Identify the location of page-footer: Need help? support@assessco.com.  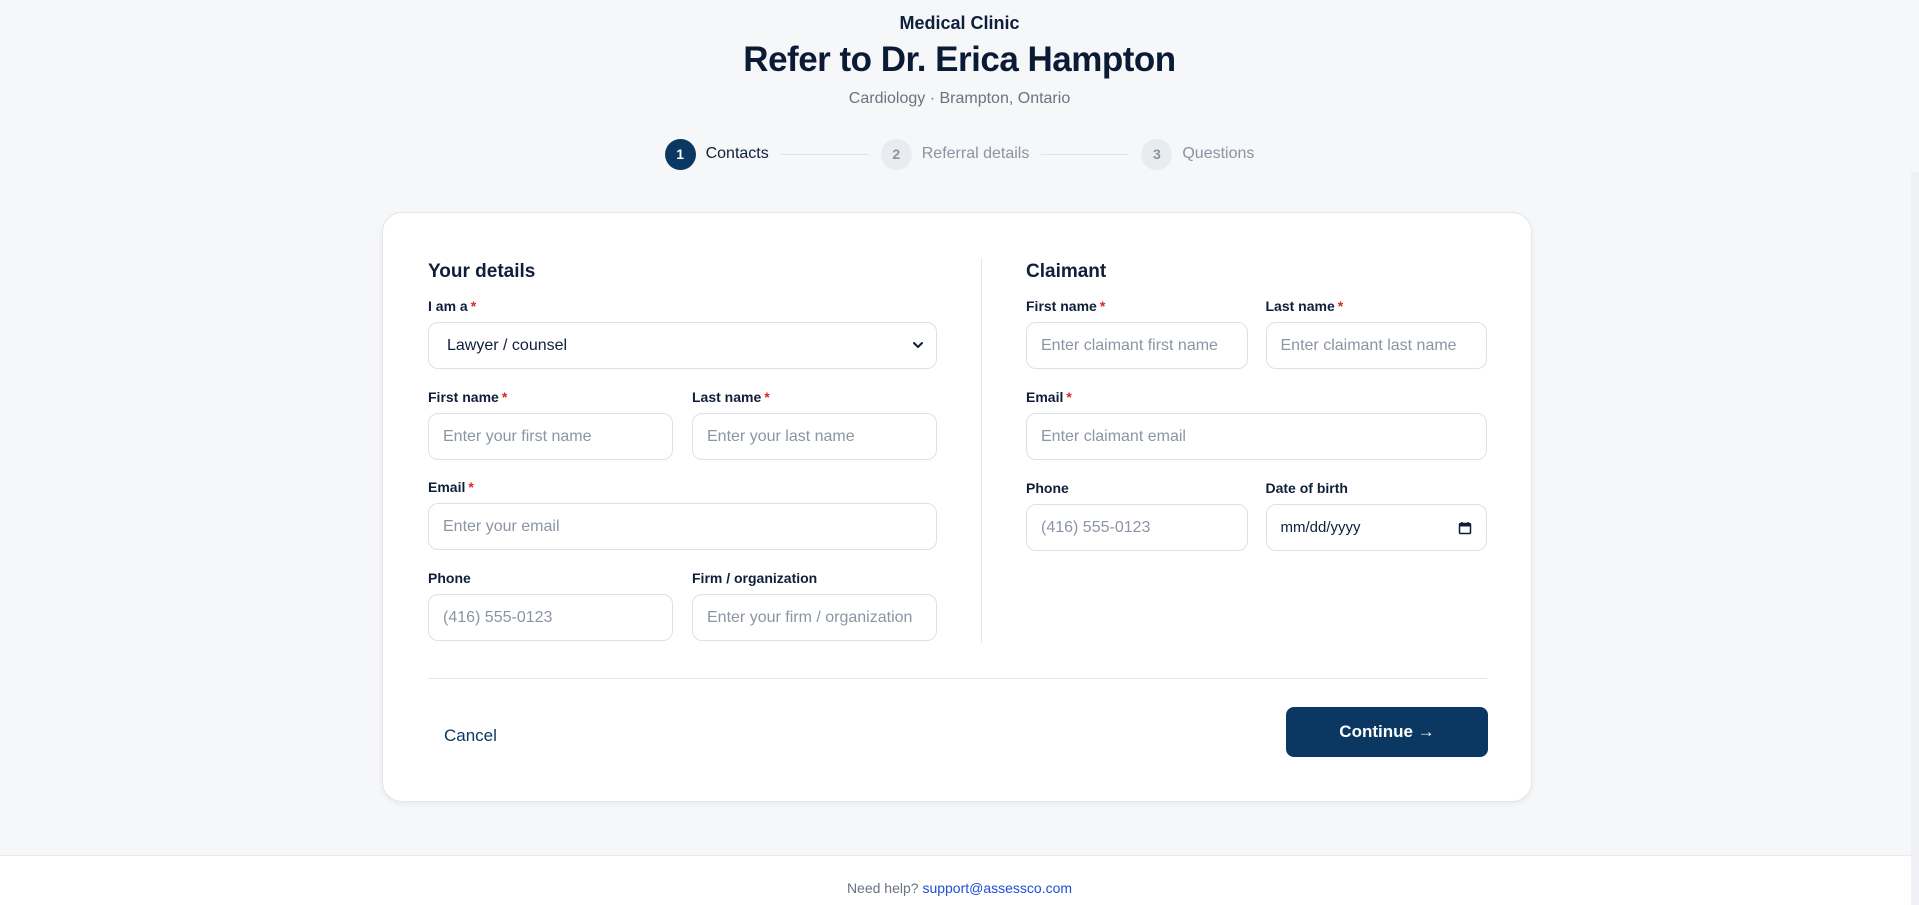
(959, 880).